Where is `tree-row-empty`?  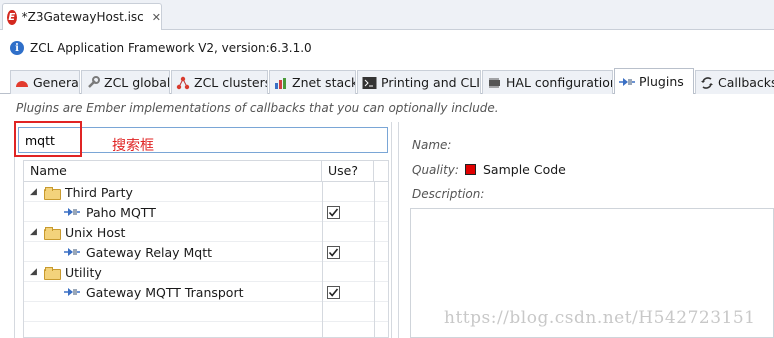 tree-row-empty is located at coordinates (206, 312).